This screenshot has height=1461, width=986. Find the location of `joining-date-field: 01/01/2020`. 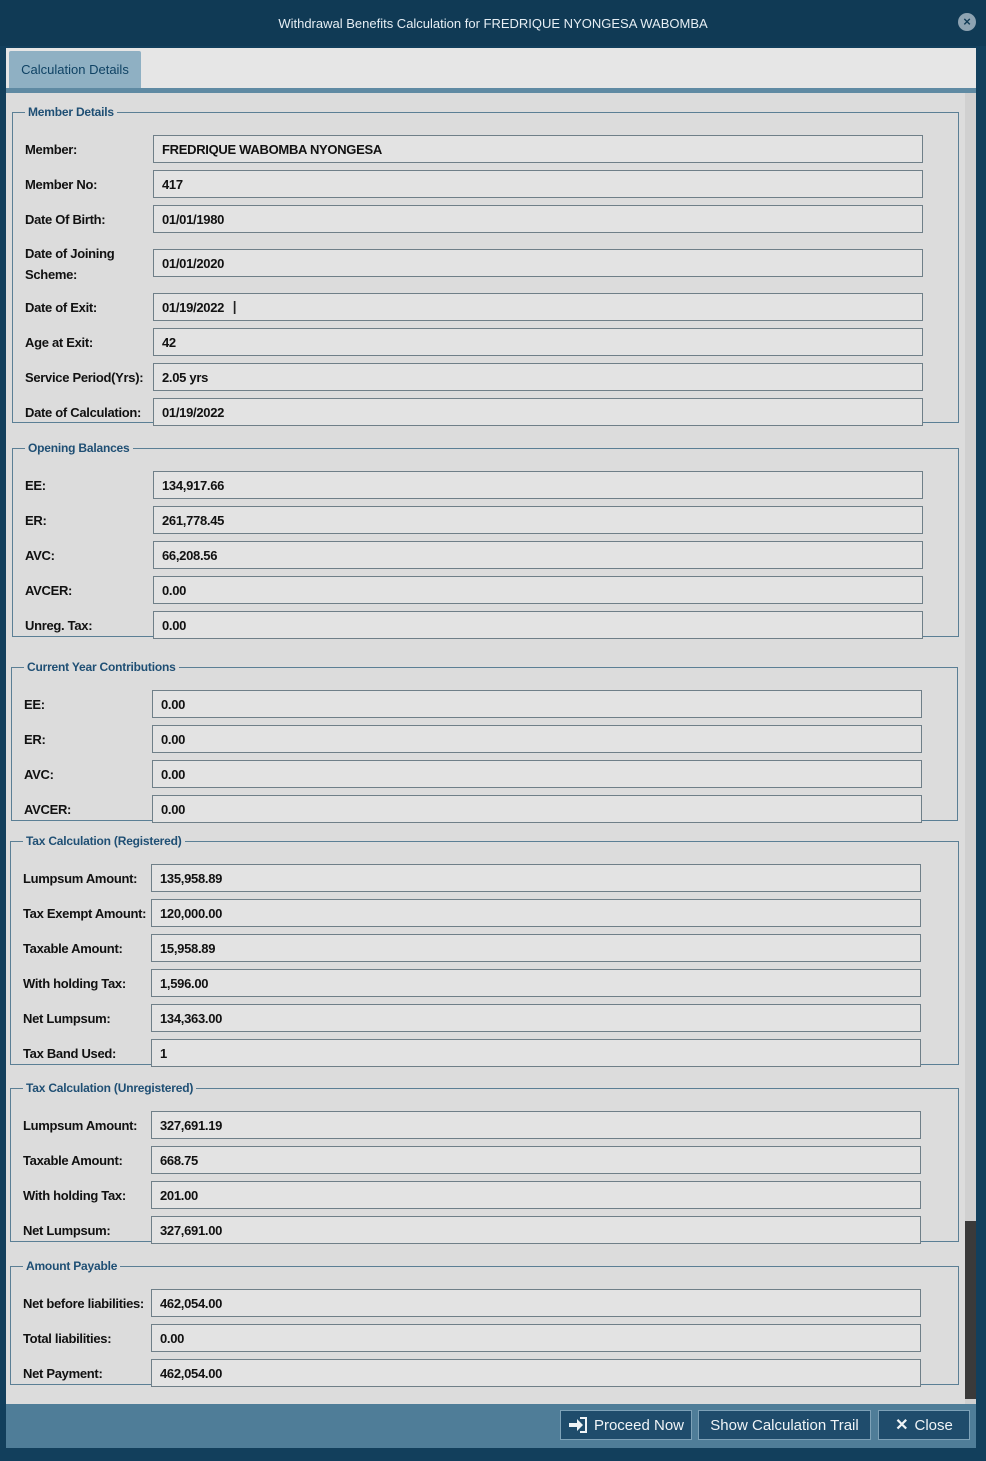

joining-date-field: 01/01/2020 is located at coordinates (538, 263).